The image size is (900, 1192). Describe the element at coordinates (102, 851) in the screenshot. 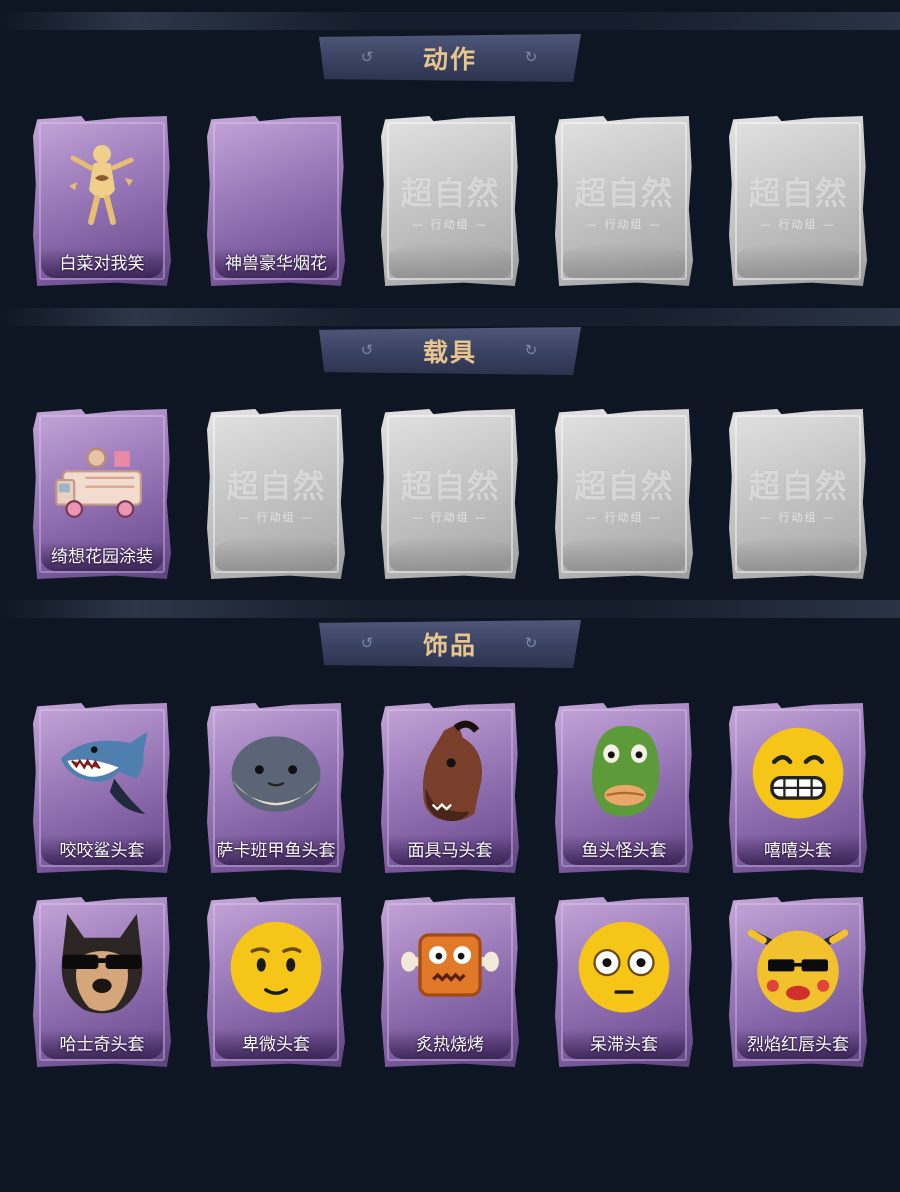

I see `item-name: 咬咬鲨头套` at that location.